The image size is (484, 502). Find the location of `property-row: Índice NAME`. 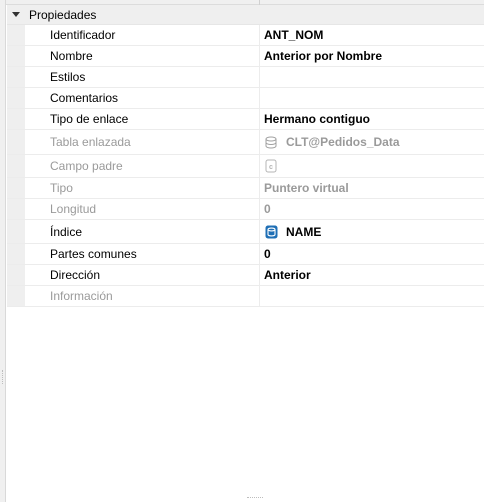

property-row: Índice NAME is located at coordinates (245, 232).